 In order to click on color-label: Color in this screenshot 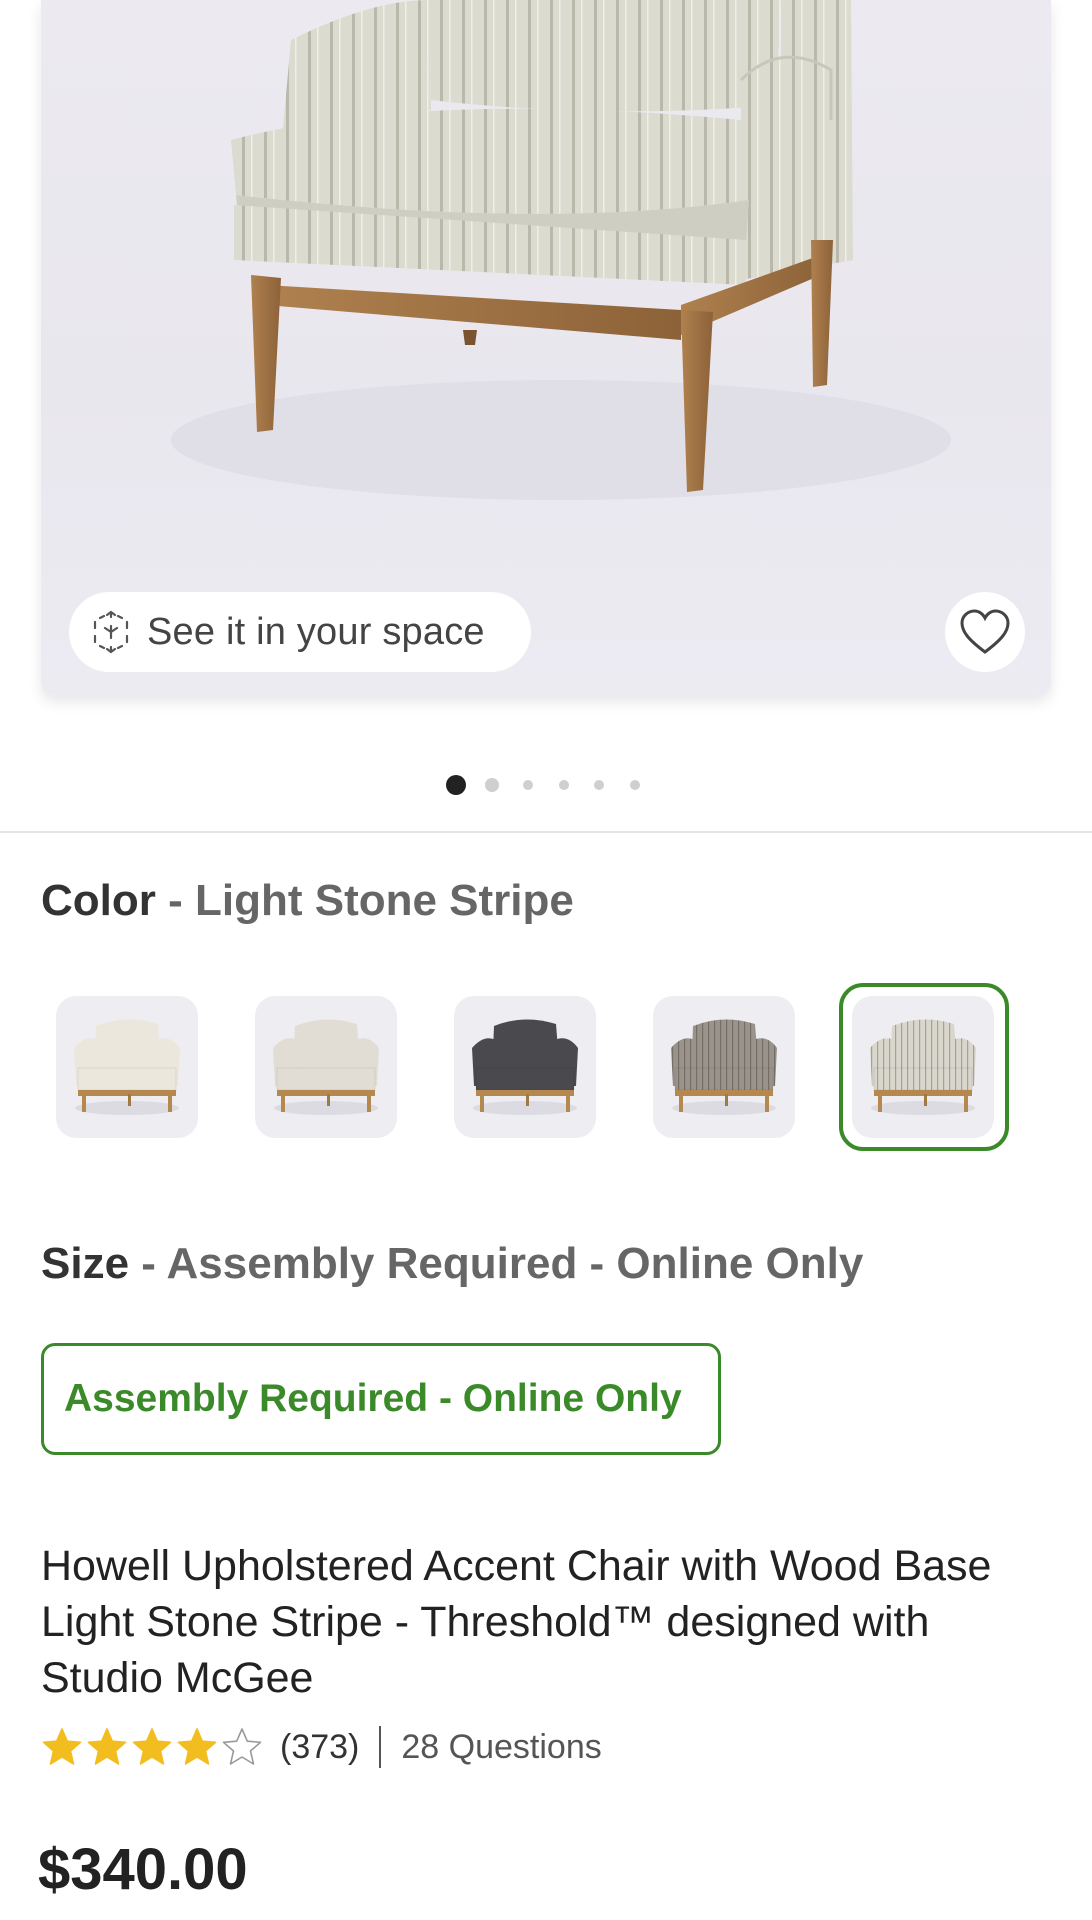, I will do `click(98, 900)`.